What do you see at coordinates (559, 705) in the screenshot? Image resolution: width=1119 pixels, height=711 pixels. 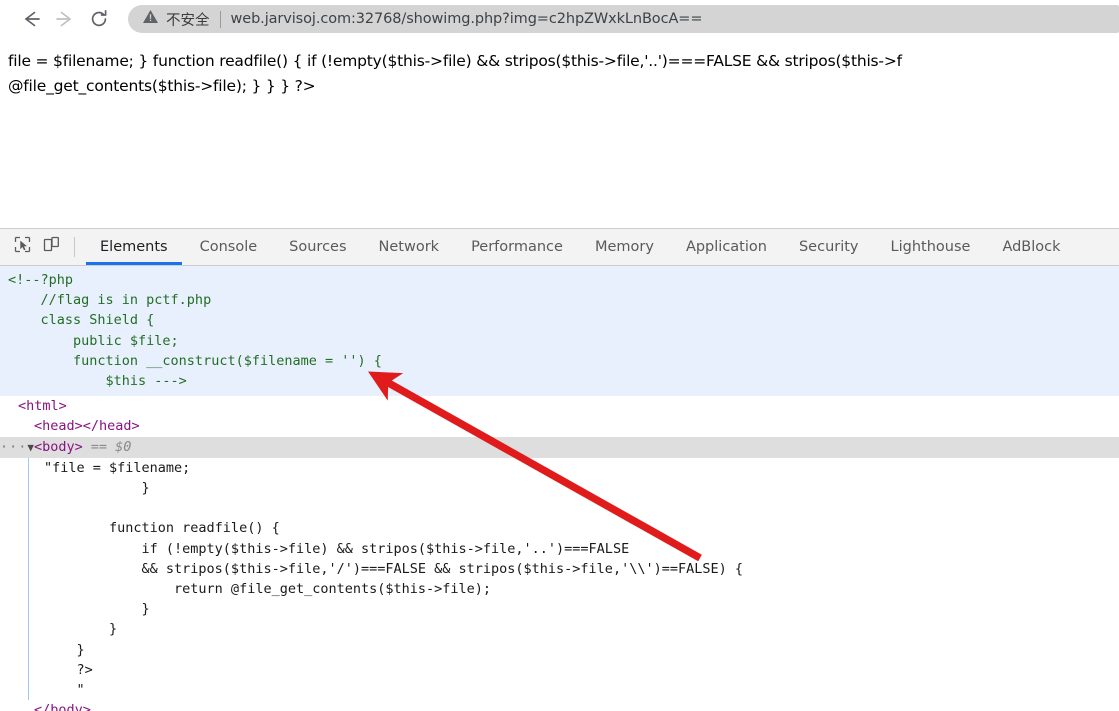 I see `dom-node-body-close: </body>` at bounding box center [559, 705].